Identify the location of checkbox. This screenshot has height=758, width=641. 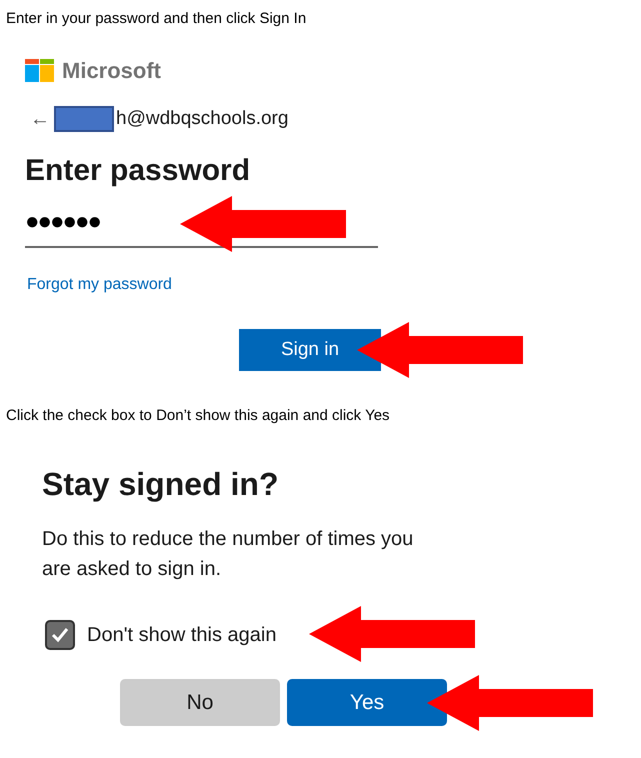
(60, 635).